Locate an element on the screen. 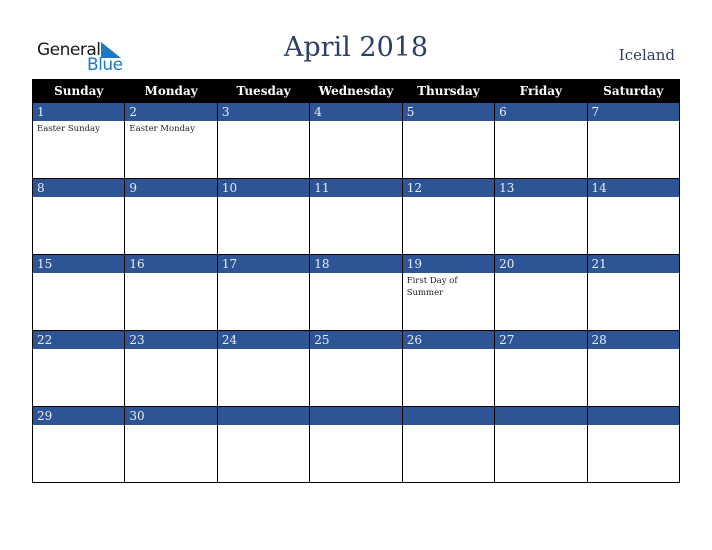 This screenshot has height=550, width=712. week-row: 8 9 10 11 12 13 14 is located at coordinates (356, 216).